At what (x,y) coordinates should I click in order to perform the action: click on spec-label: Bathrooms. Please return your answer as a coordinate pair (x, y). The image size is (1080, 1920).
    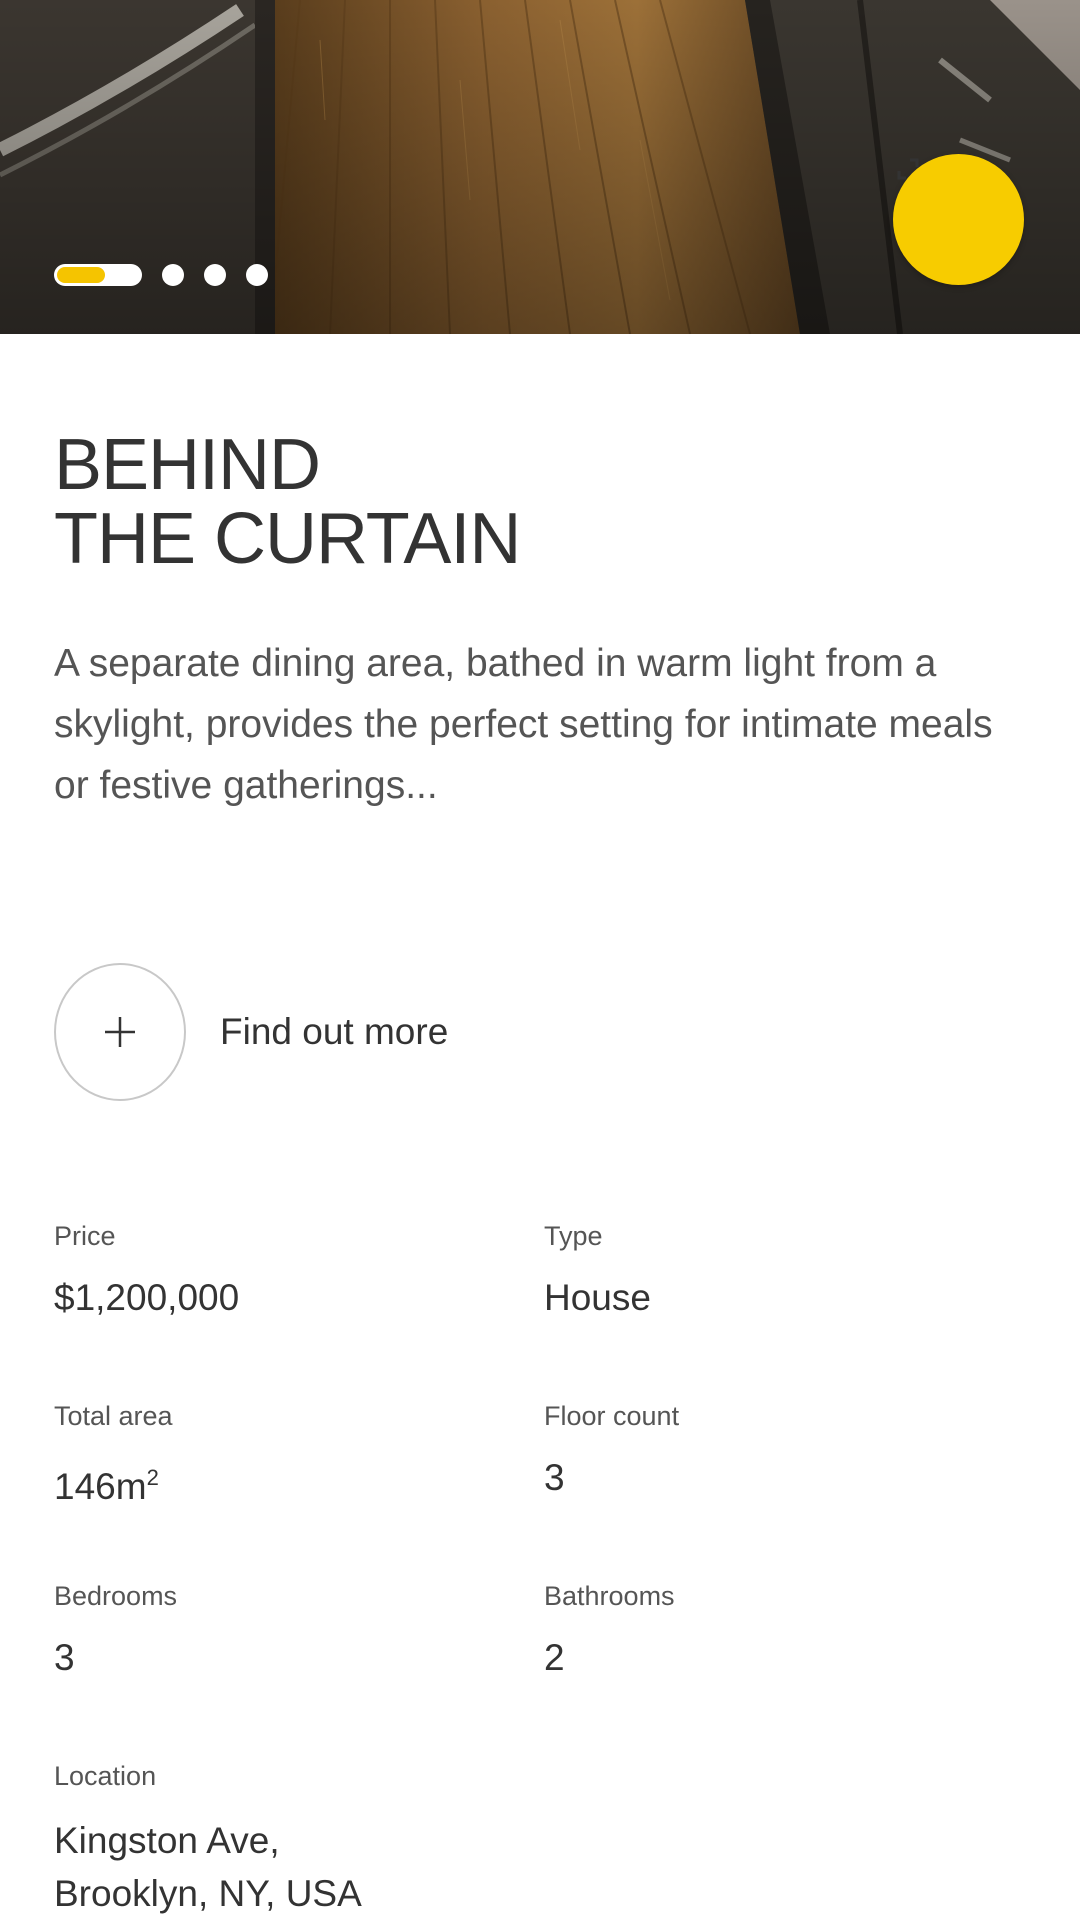
    Looking at the image, I should click on (609, 1596).